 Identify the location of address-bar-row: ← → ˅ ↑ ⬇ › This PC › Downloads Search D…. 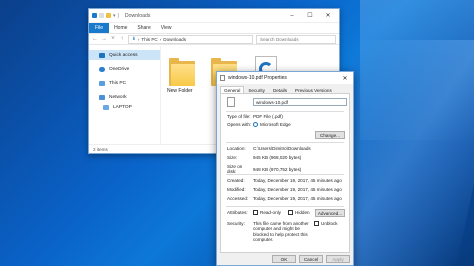
(214, 39).